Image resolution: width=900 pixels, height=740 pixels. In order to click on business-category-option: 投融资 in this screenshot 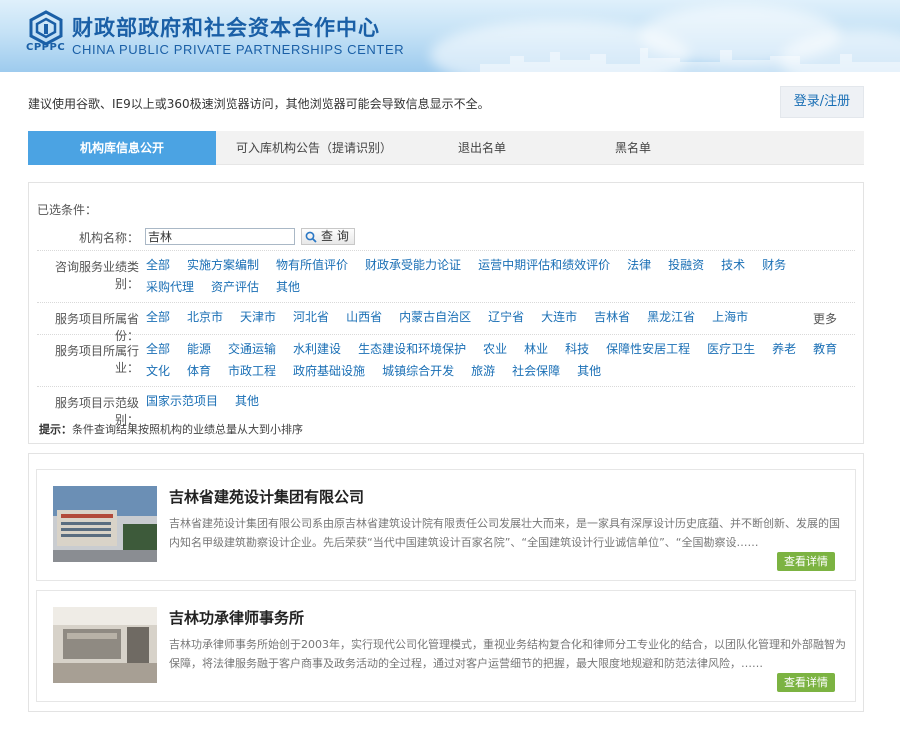, I will do `click(686, 265)`.